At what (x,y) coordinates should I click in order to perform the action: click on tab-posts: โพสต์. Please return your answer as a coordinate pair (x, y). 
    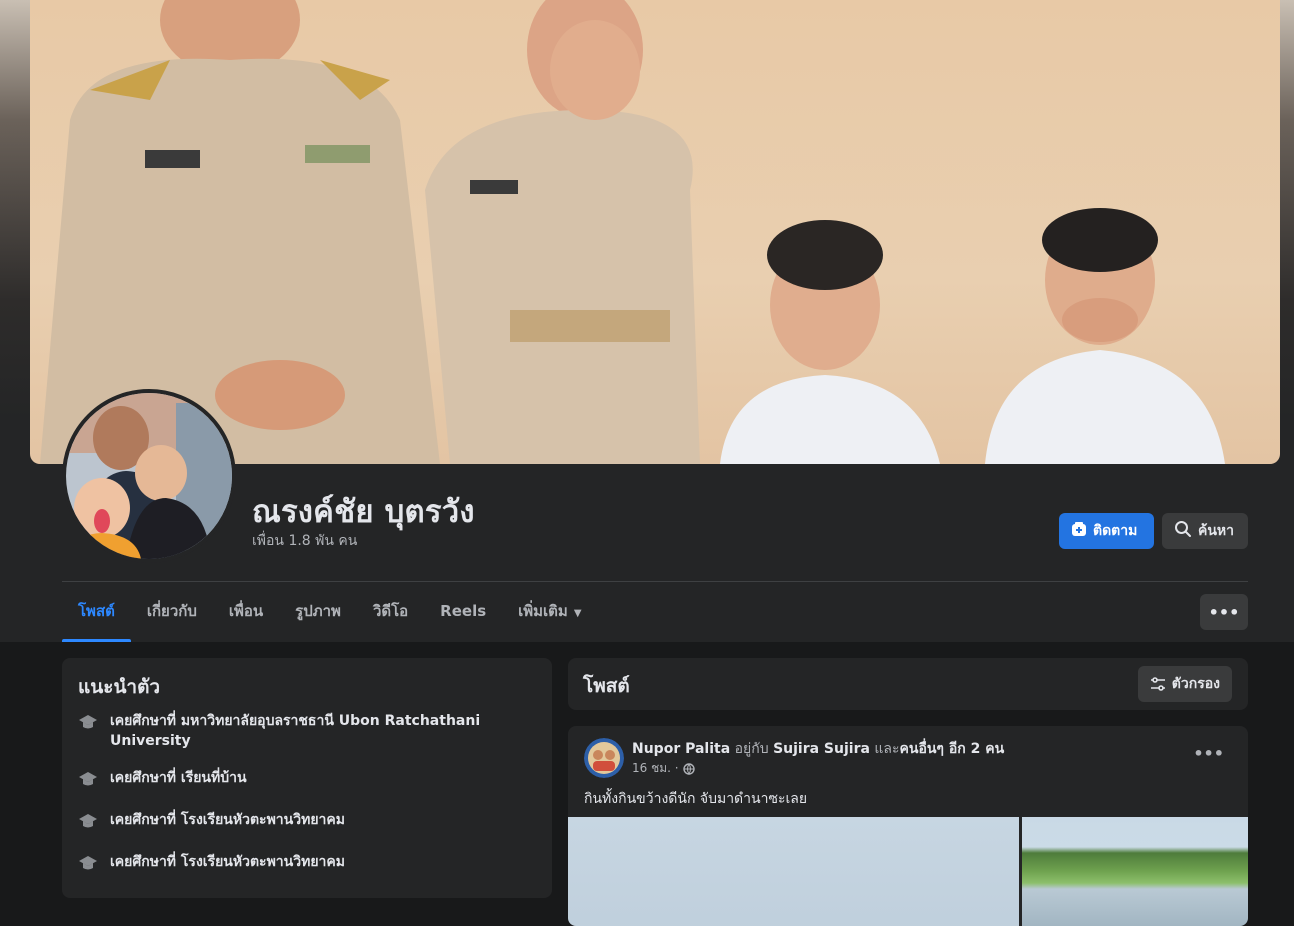
    Looking at the image, I should click on (96, 616).